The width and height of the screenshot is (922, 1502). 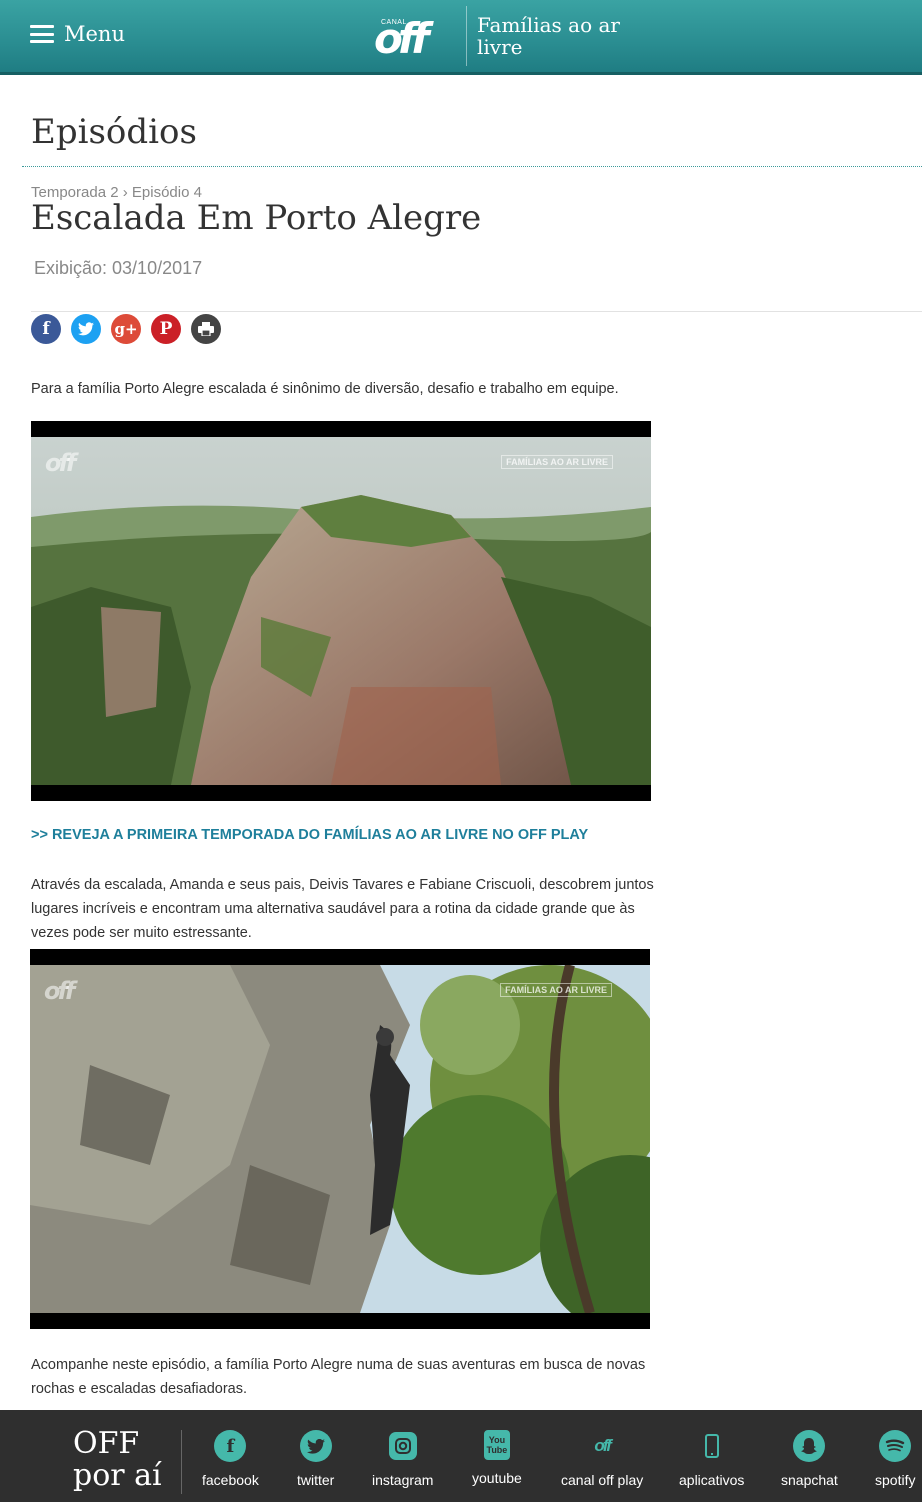 I want to click on googleplus-icon: g+, so click(x=126, y=329).